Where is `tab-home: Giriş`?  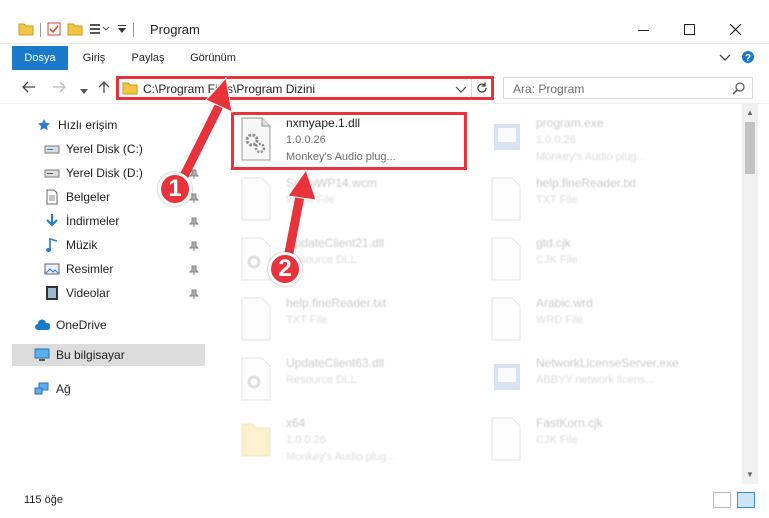 tab-home: Giriş is located at coordinates (94, 58).